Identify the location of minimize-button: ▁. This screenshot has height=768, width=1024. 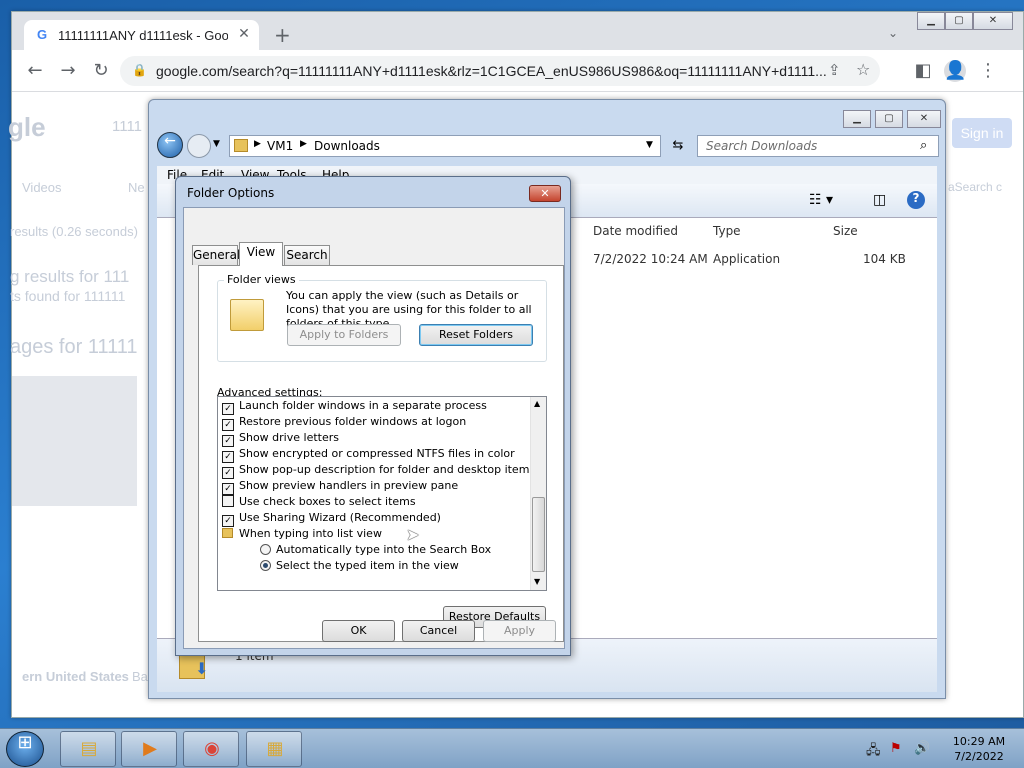
(931, 21).